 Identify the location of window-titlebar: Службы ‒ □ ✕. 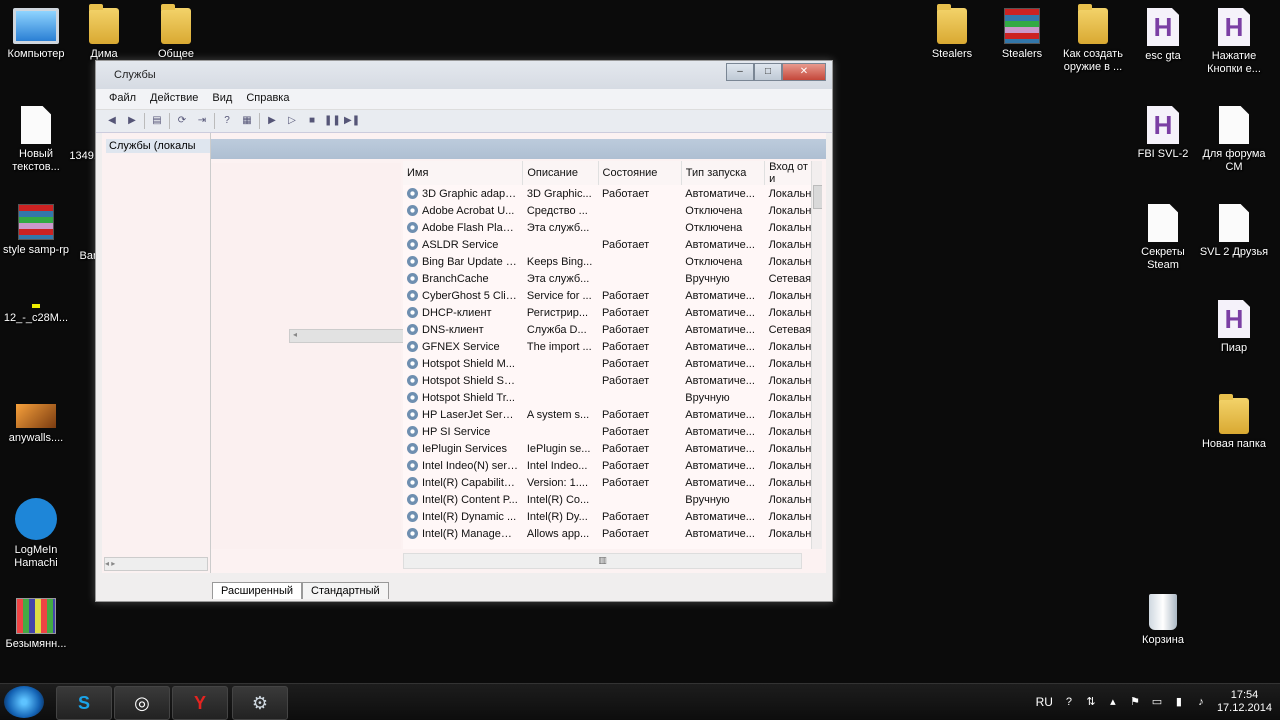
(464, 75).